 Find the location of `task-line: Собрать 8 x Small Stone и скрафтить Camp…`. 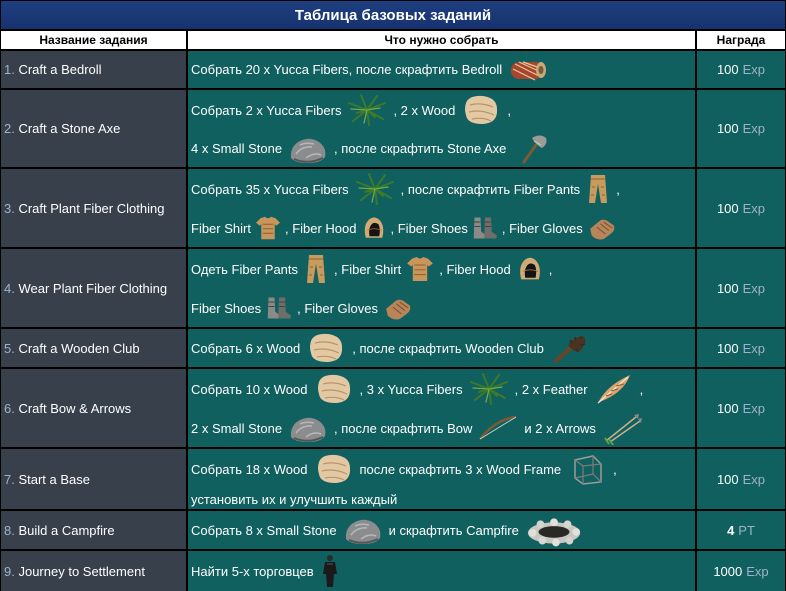

task-line: Собрать 8 x Small Stone и скрафтить Camp… is located at coordinates (442, 530).